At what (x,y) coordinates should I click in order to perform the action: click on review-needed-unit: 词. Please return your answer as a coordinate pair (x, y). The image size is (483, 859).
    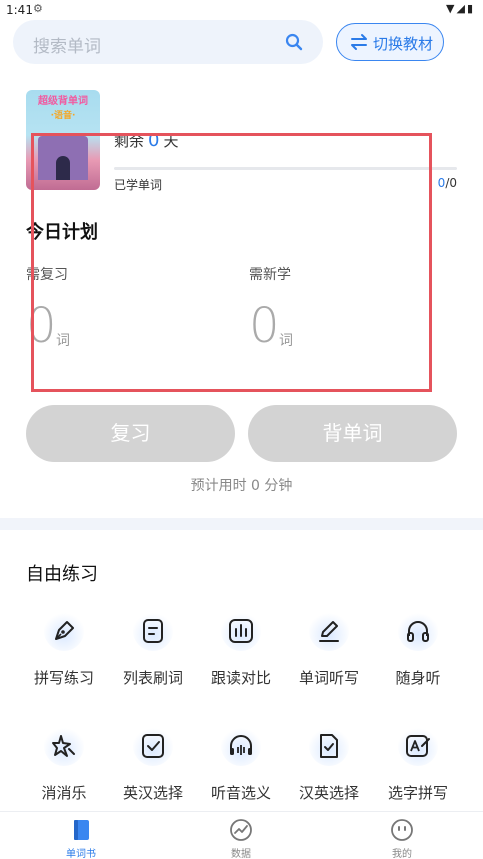
    Looking at the image, I should click on (63, 341).